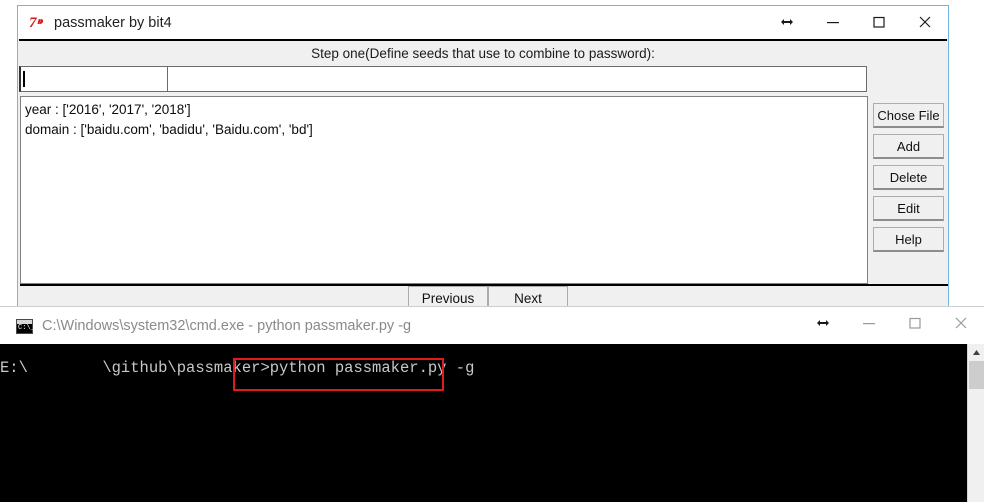 The width and height of the screenshot is (984, 502). What do you see at coordinates (925, 22) in the screenshot?
I see `close-button` at bounding box center [925, 22].